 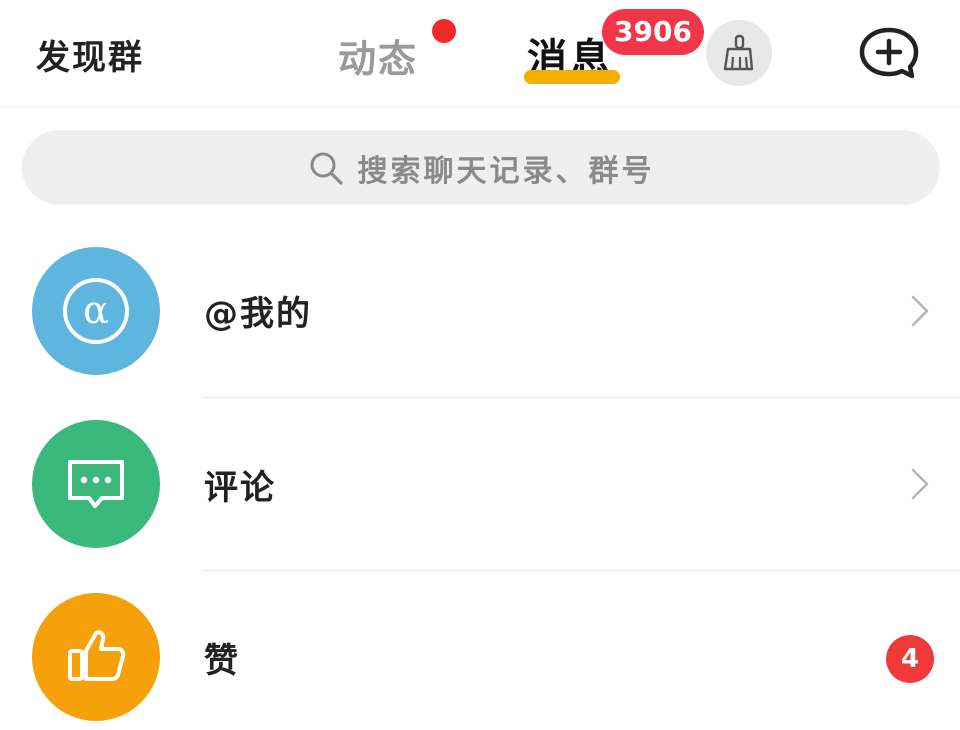 What do you see at coordinates (326, 168) in the screenshot?
I see `search-icon` at bounding box center [326, 168].